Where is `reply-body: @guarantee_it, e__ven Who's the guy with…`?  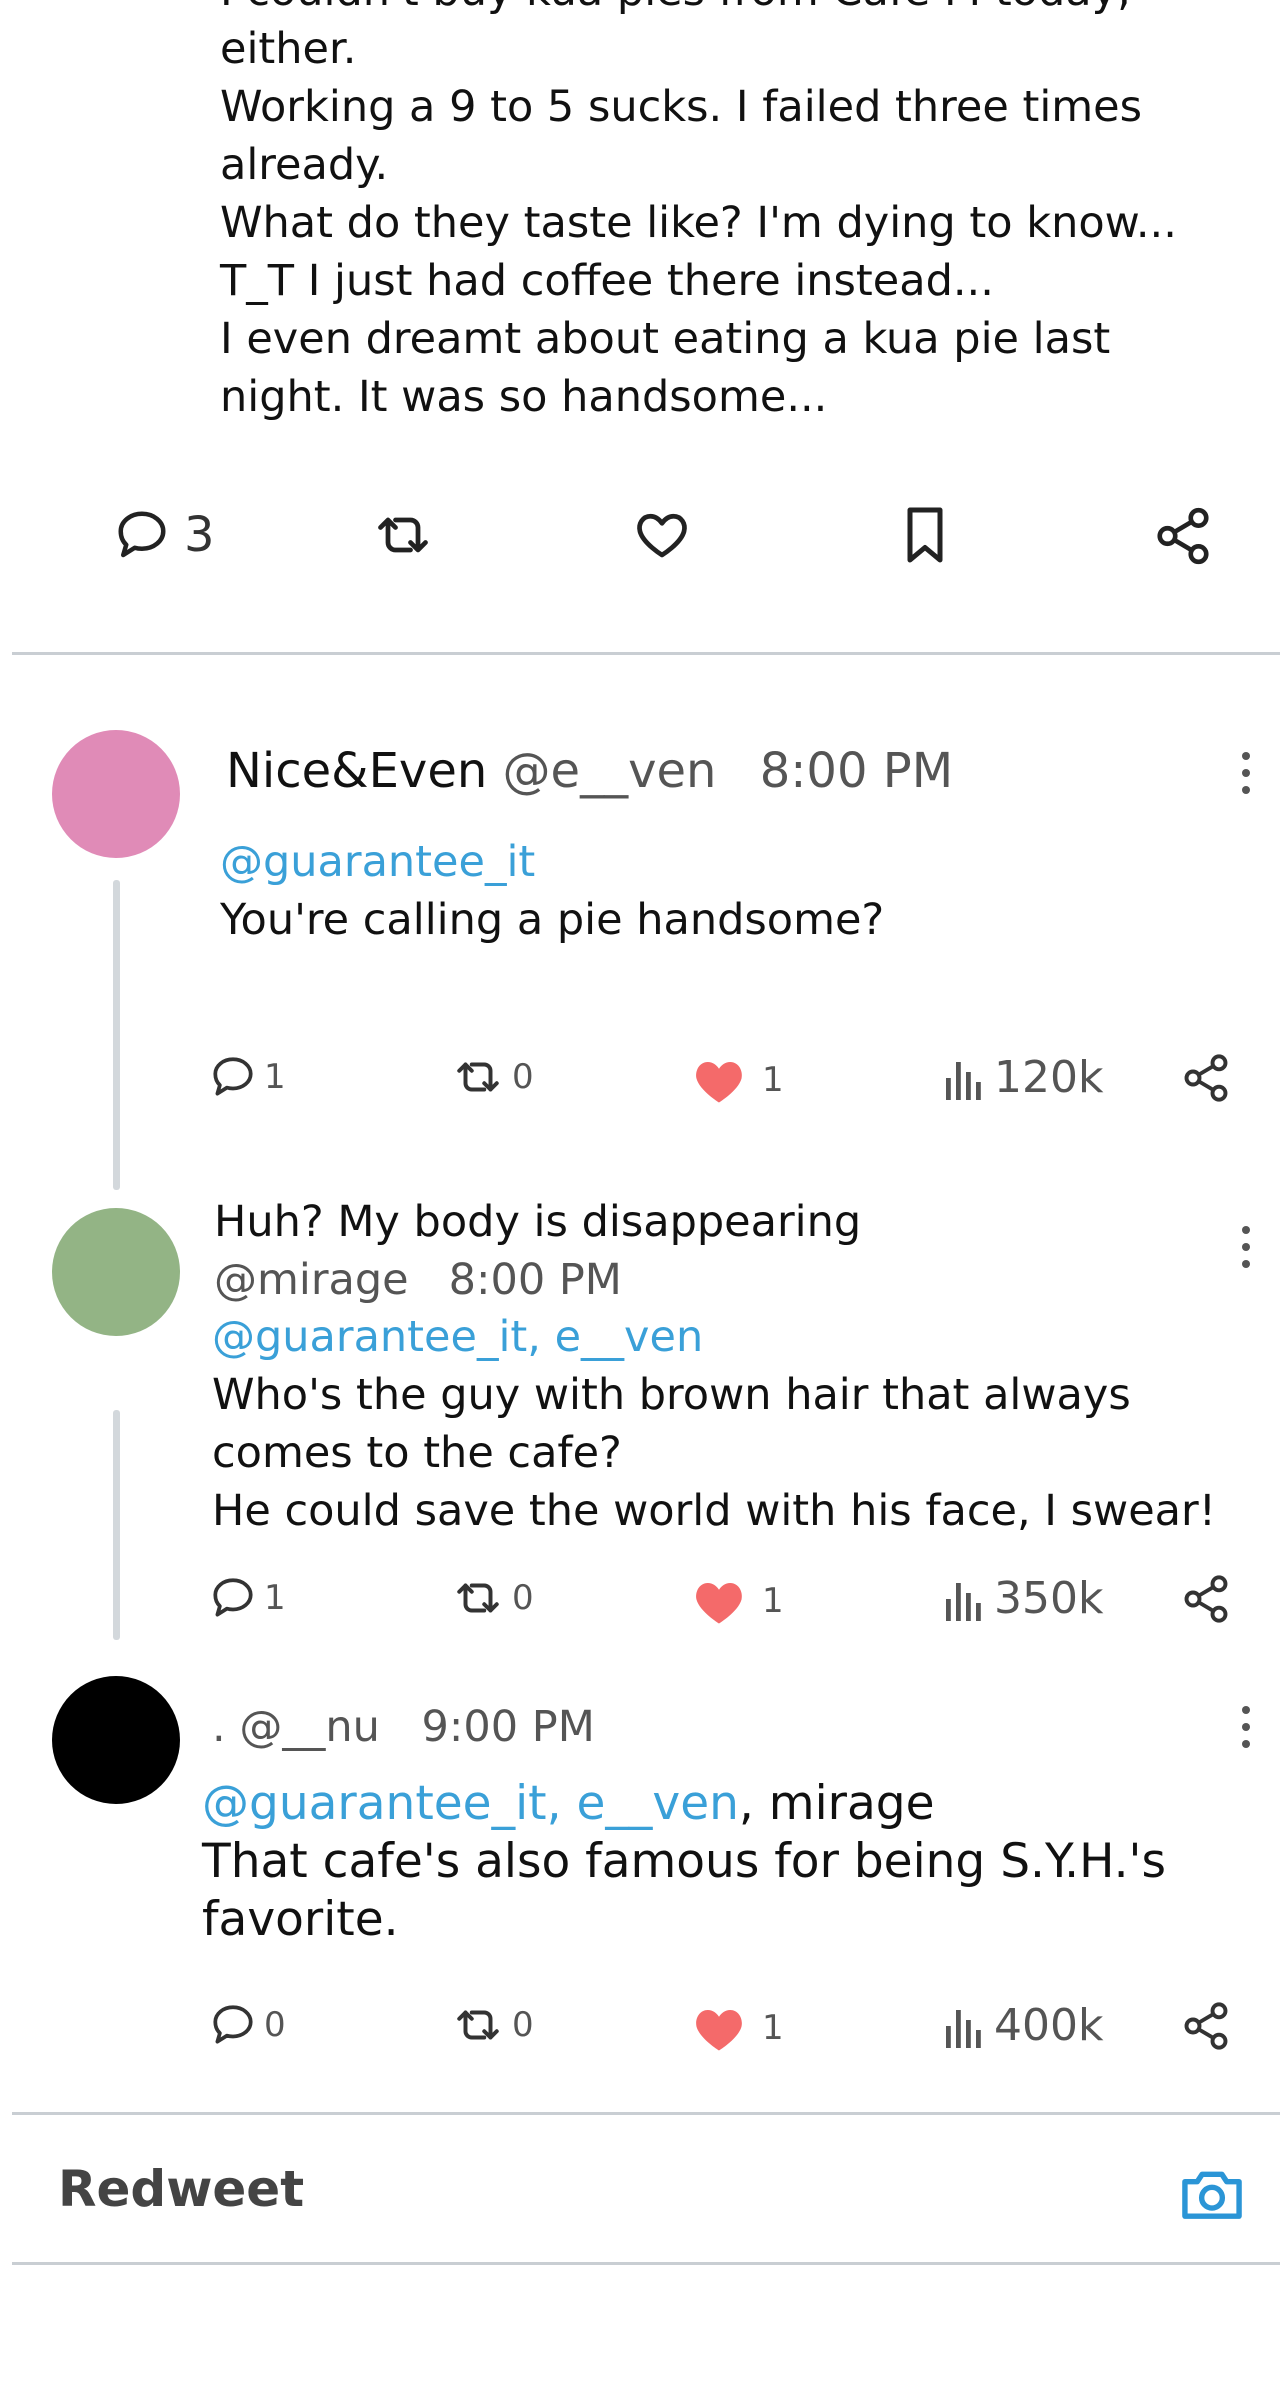
reply-body: @guarantee_it, e__ven Who's the guy with… is located at coordinates (714, 1424).